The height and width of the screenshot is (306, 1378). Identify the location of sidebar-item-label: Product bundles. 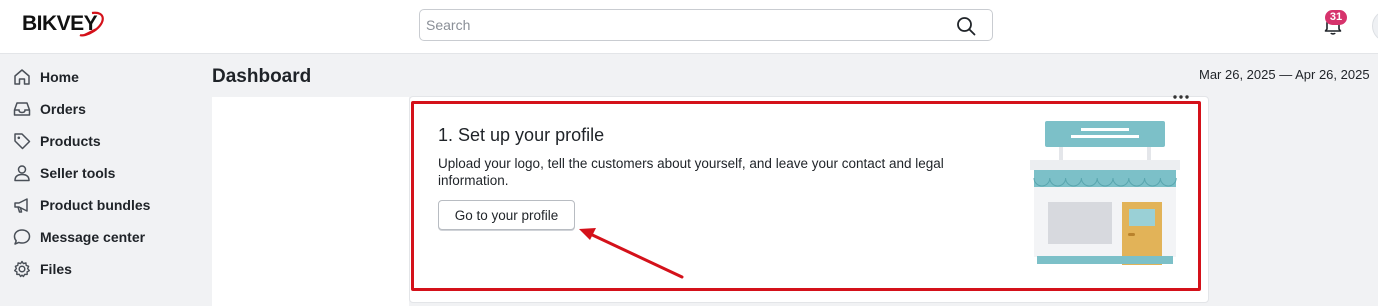
(95, 205).